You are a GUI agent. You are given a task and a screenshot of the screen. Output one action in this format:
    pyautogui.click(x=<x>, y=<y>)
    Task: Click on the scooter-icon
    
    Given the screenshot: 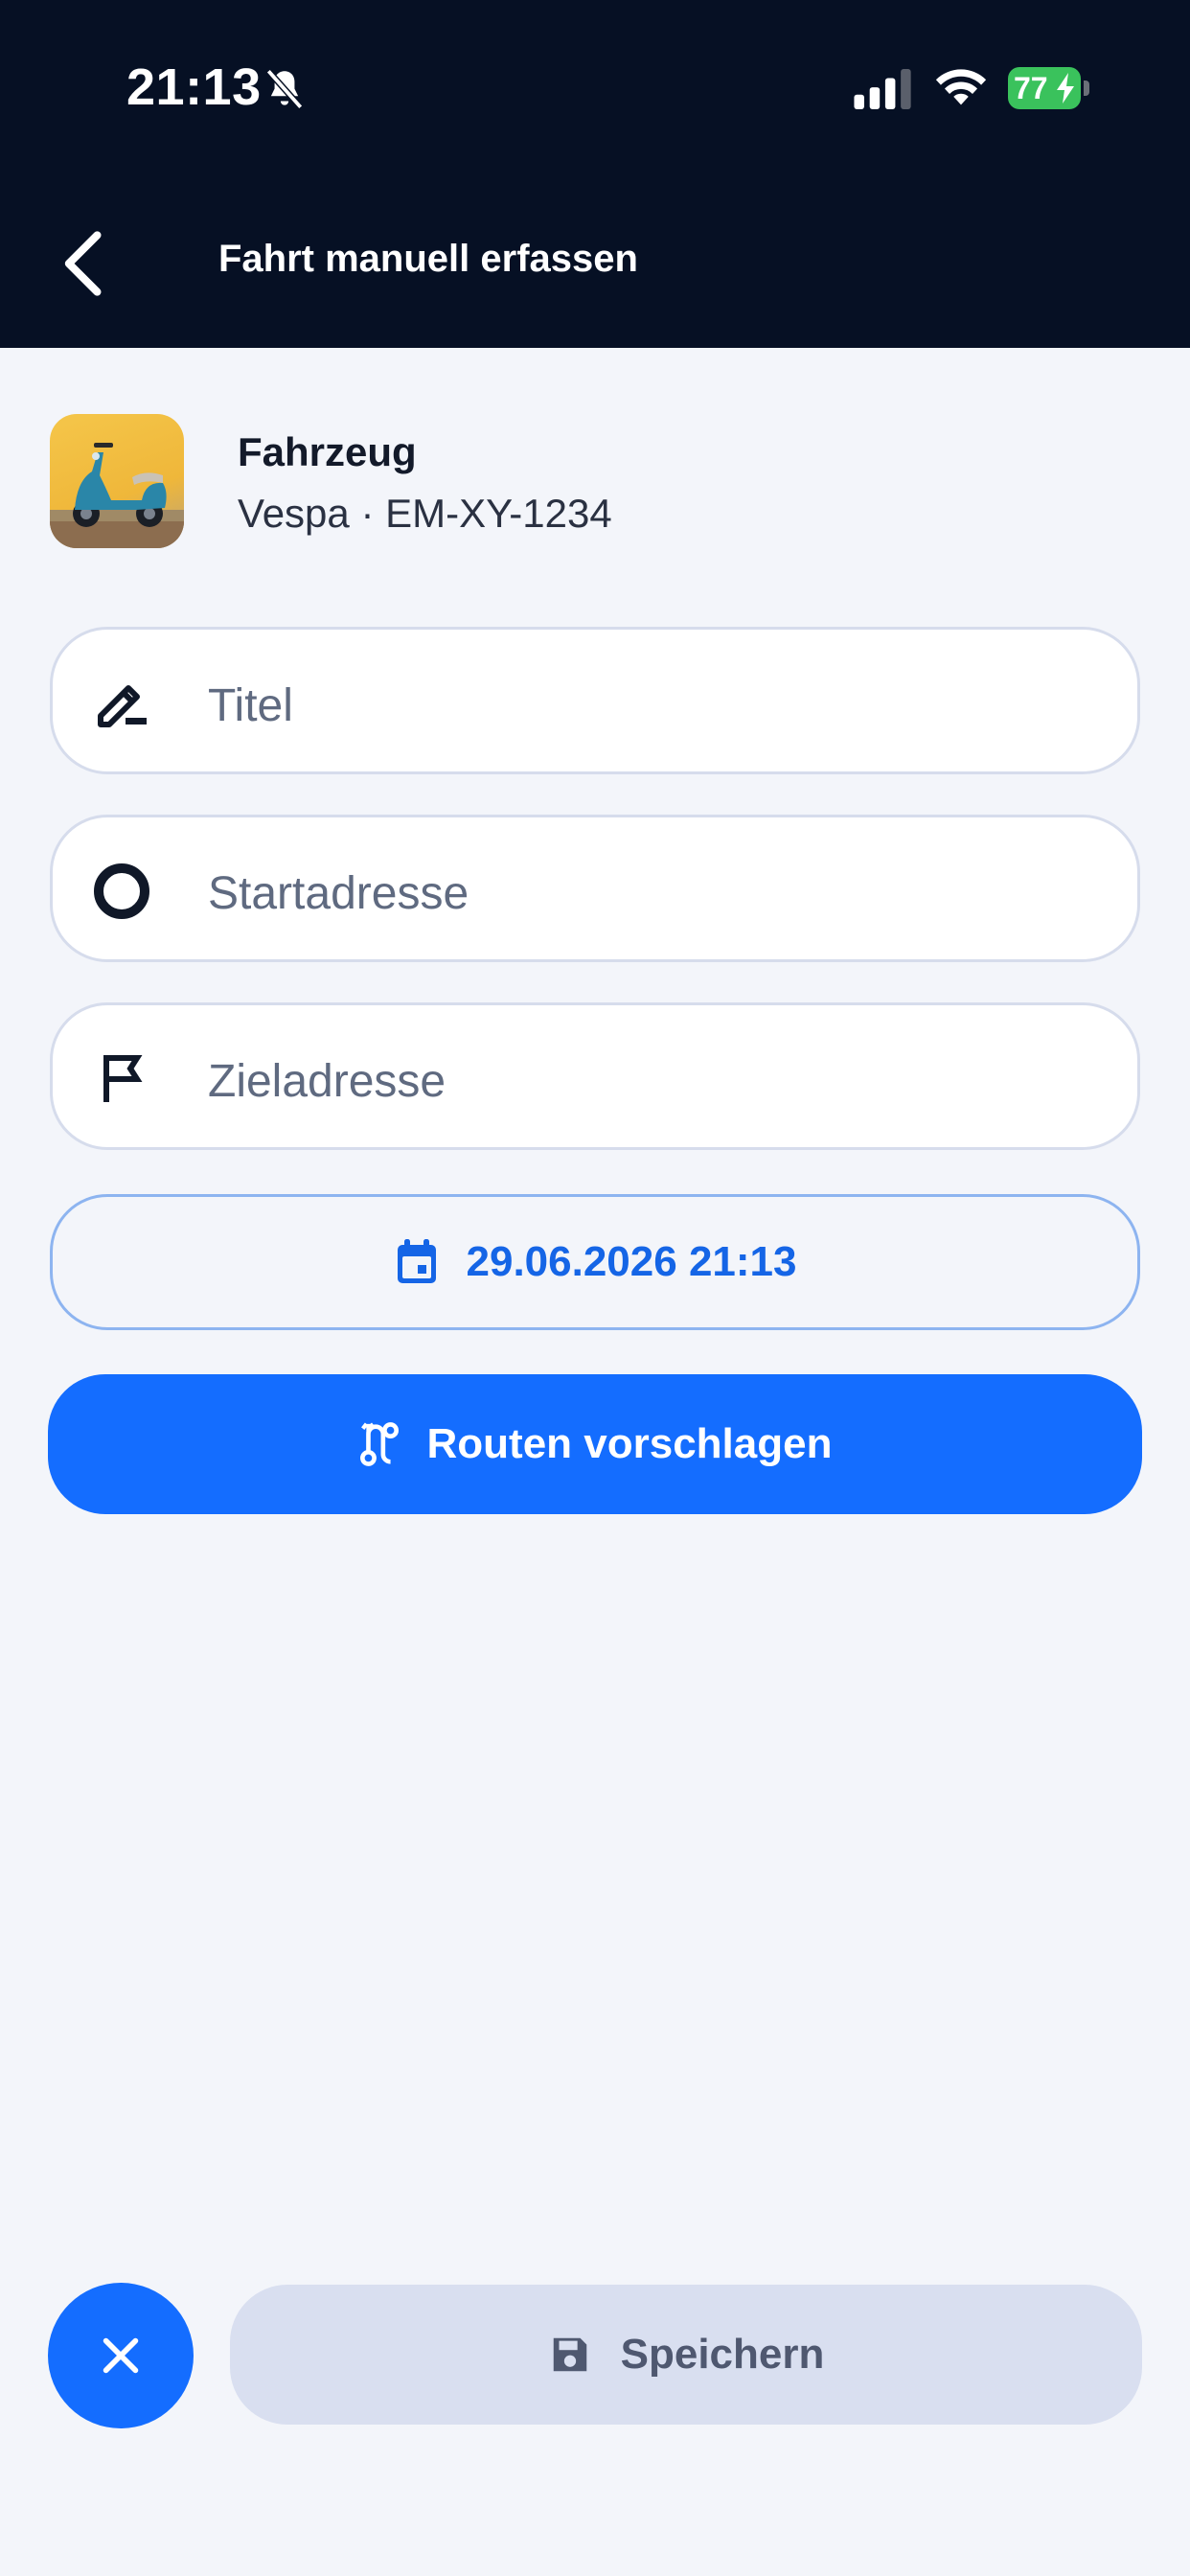 What is the action you would take?
    pyautogui.click(x=117, y=495)
    